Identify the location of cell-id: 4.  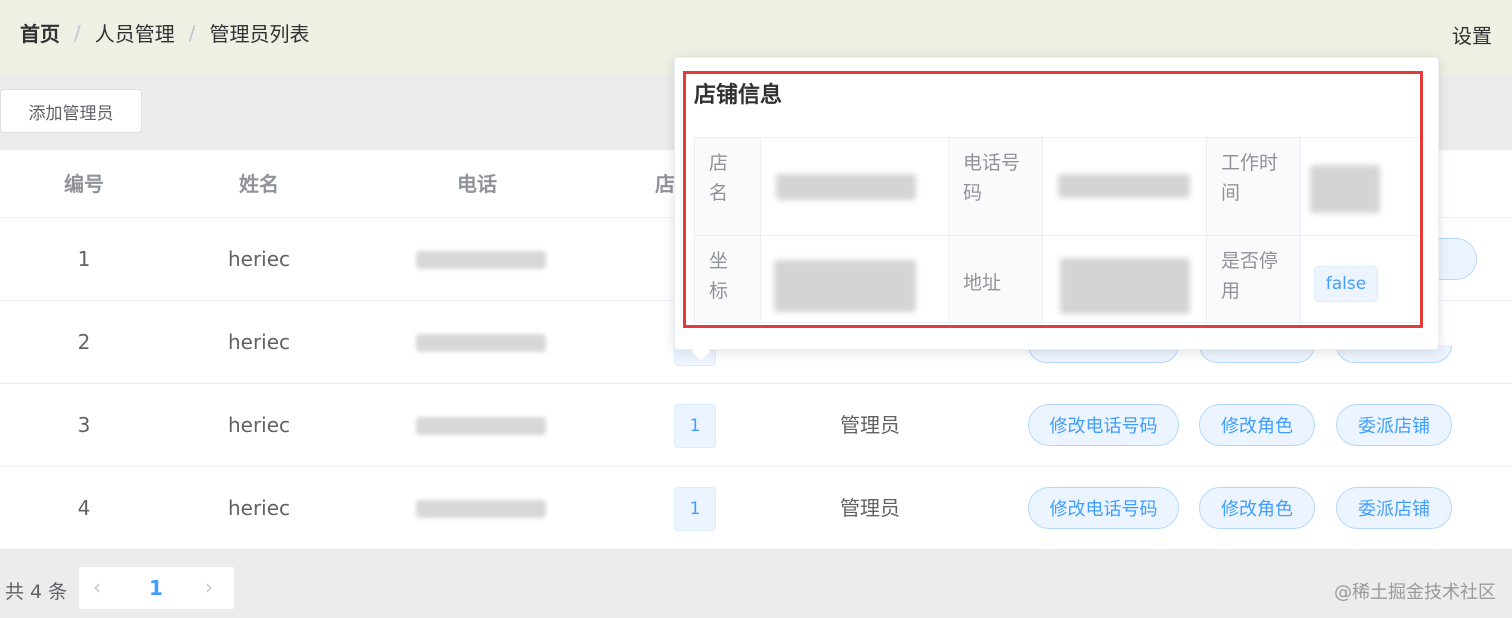
(84, 508).